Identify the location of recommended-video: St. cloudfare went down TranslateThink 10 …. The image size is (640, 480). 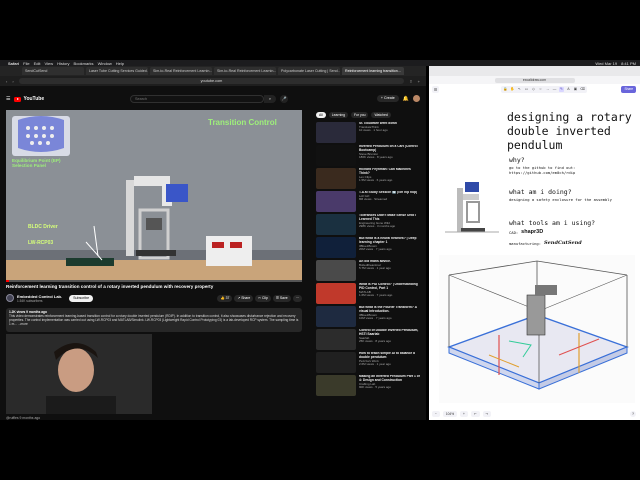
(369, 133).